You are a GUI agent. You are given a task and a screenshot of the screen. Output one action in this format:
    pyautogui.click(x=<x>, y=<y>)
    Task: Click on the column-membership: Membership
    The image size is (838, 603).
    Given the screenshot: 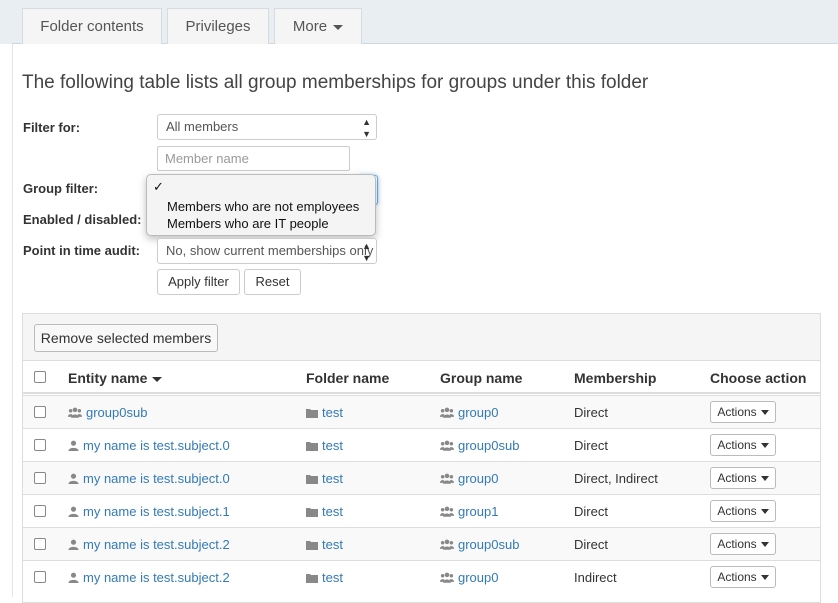 What is the action you would take?
    pyautogui.click(x=615, y=378)
    